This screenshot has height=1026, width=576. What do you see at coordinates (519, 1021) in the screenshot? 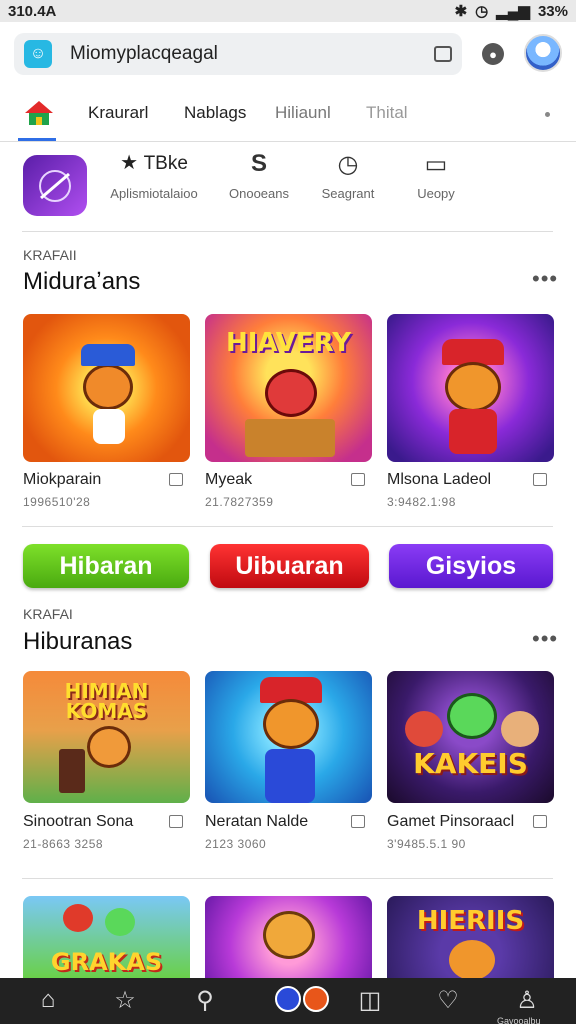
I see `bottom-nav-label: Gavooalbu` at bounding box center [519, 1021].